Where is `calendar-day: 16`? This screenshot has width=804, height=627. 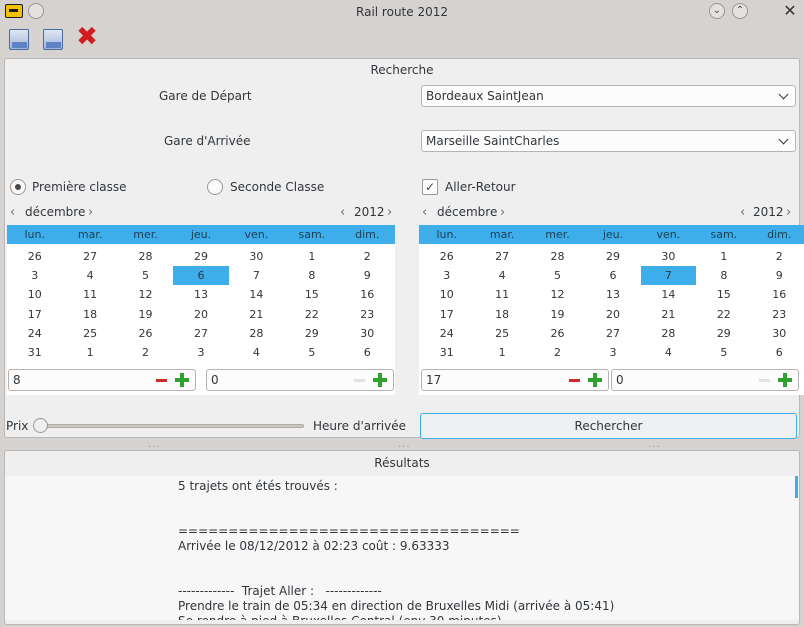 calendar-day: 16 is located at coordinates (778, 294).